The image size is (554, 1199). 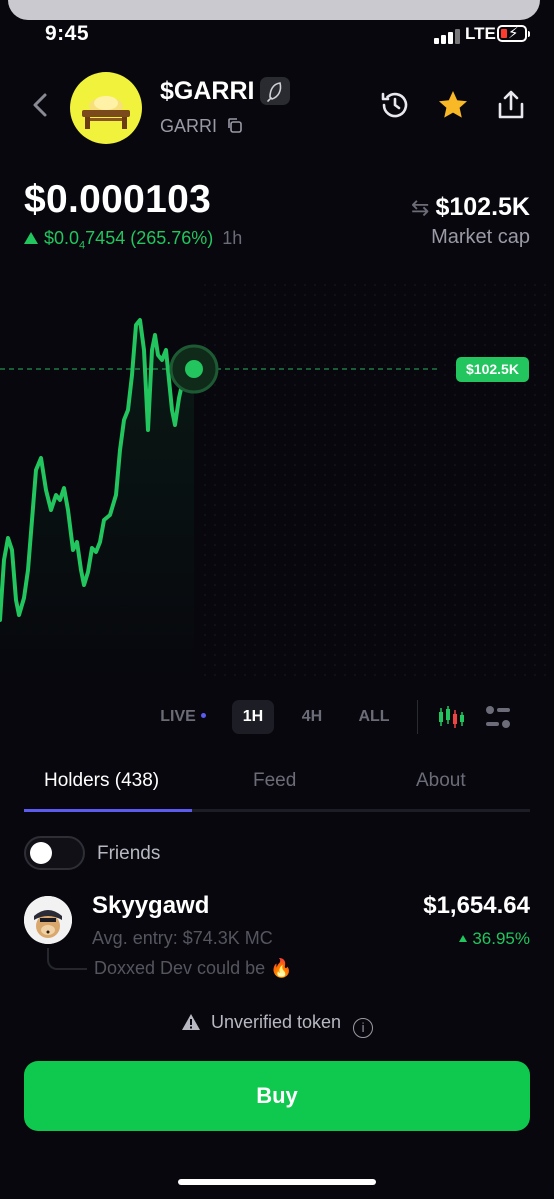 What do you see at coordinates (470, 207) in the screenshot?
I see `market-cap-value: ⇆ $102.5K` at bounding box center [470, 207].